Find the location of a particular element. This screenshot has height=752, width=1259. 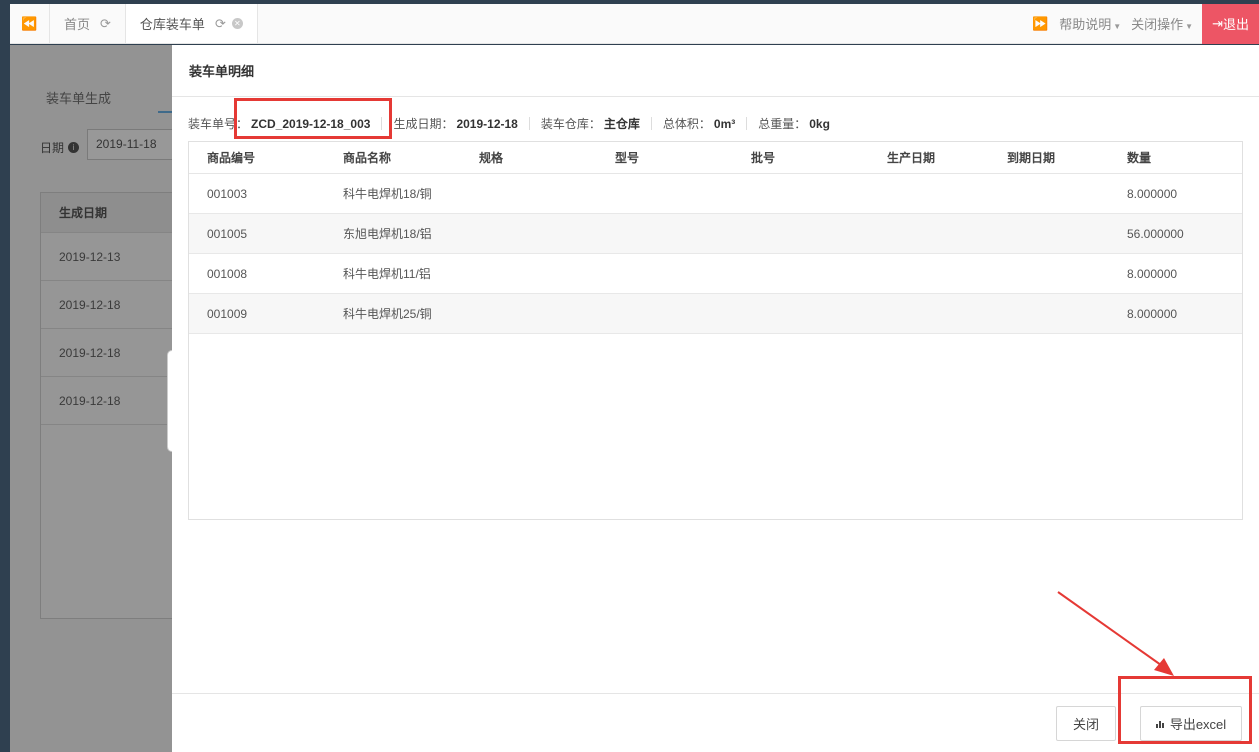

col-name: 商品名称 is located at coordinates (393, 157).